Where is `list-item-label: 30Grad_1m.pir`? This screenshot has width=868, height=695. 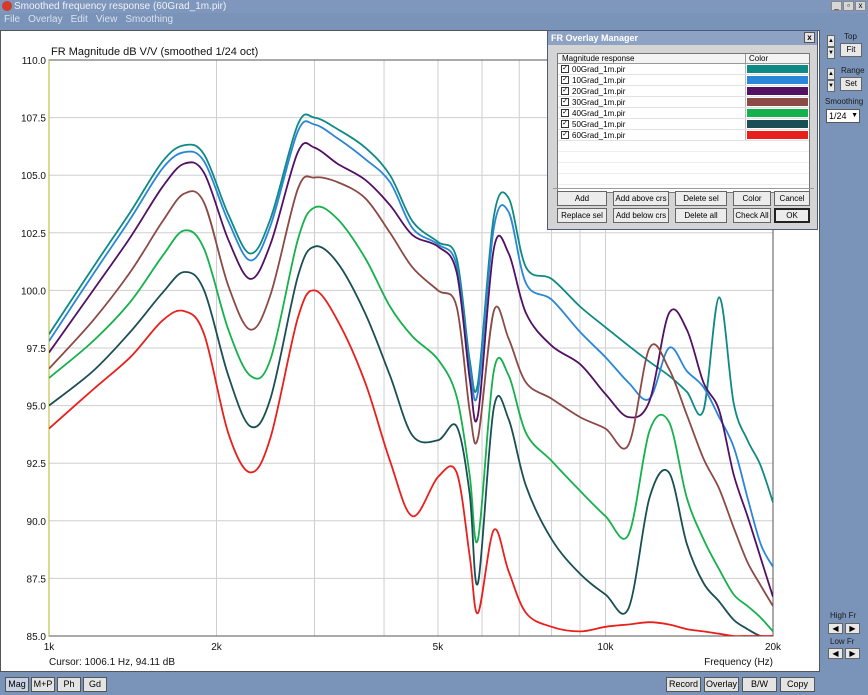 list-item-label: 30Grad_1m.pir is located at coordinates (599, 102).